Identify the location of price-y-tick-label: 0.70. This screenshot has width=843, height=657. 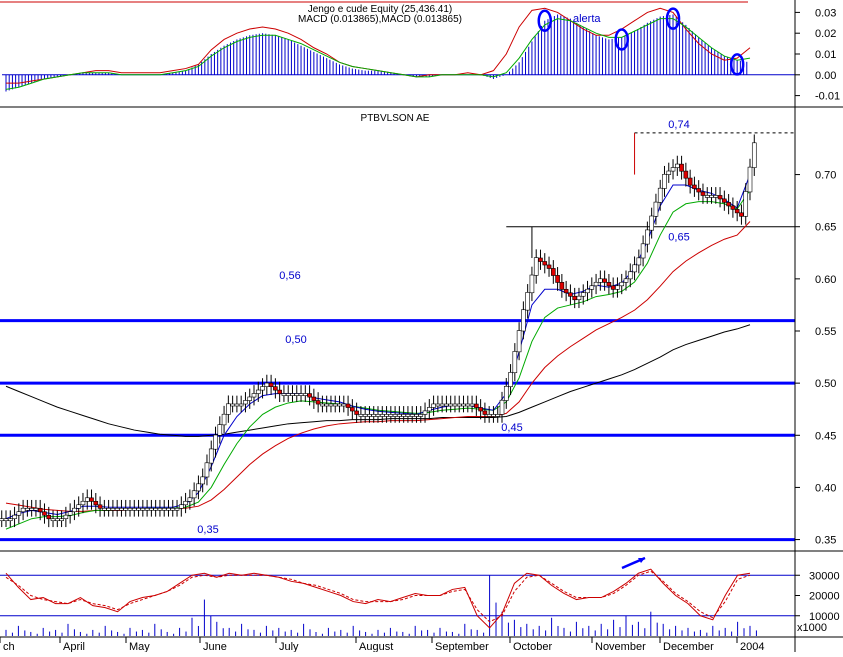
(825, 176).